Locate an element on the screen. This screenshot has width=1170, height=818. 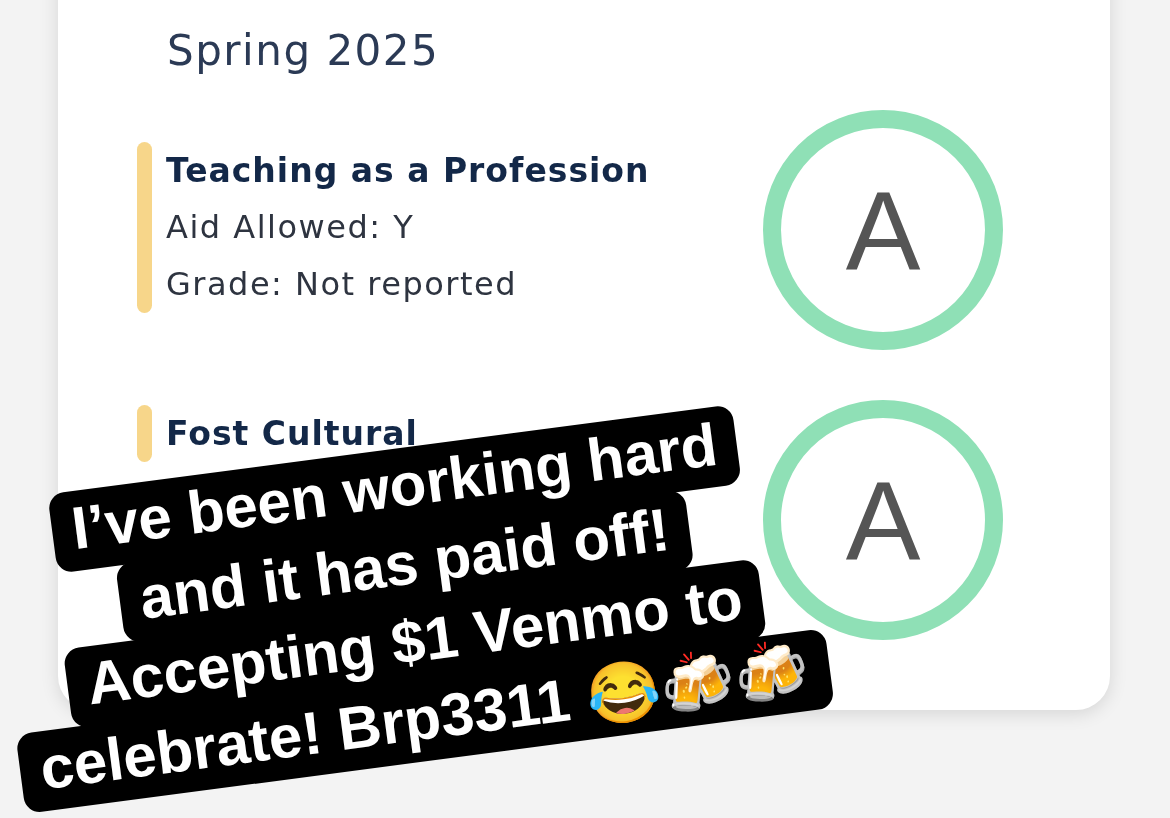
course-title: Teaching as a Profession is located at coordinates (408, 171).